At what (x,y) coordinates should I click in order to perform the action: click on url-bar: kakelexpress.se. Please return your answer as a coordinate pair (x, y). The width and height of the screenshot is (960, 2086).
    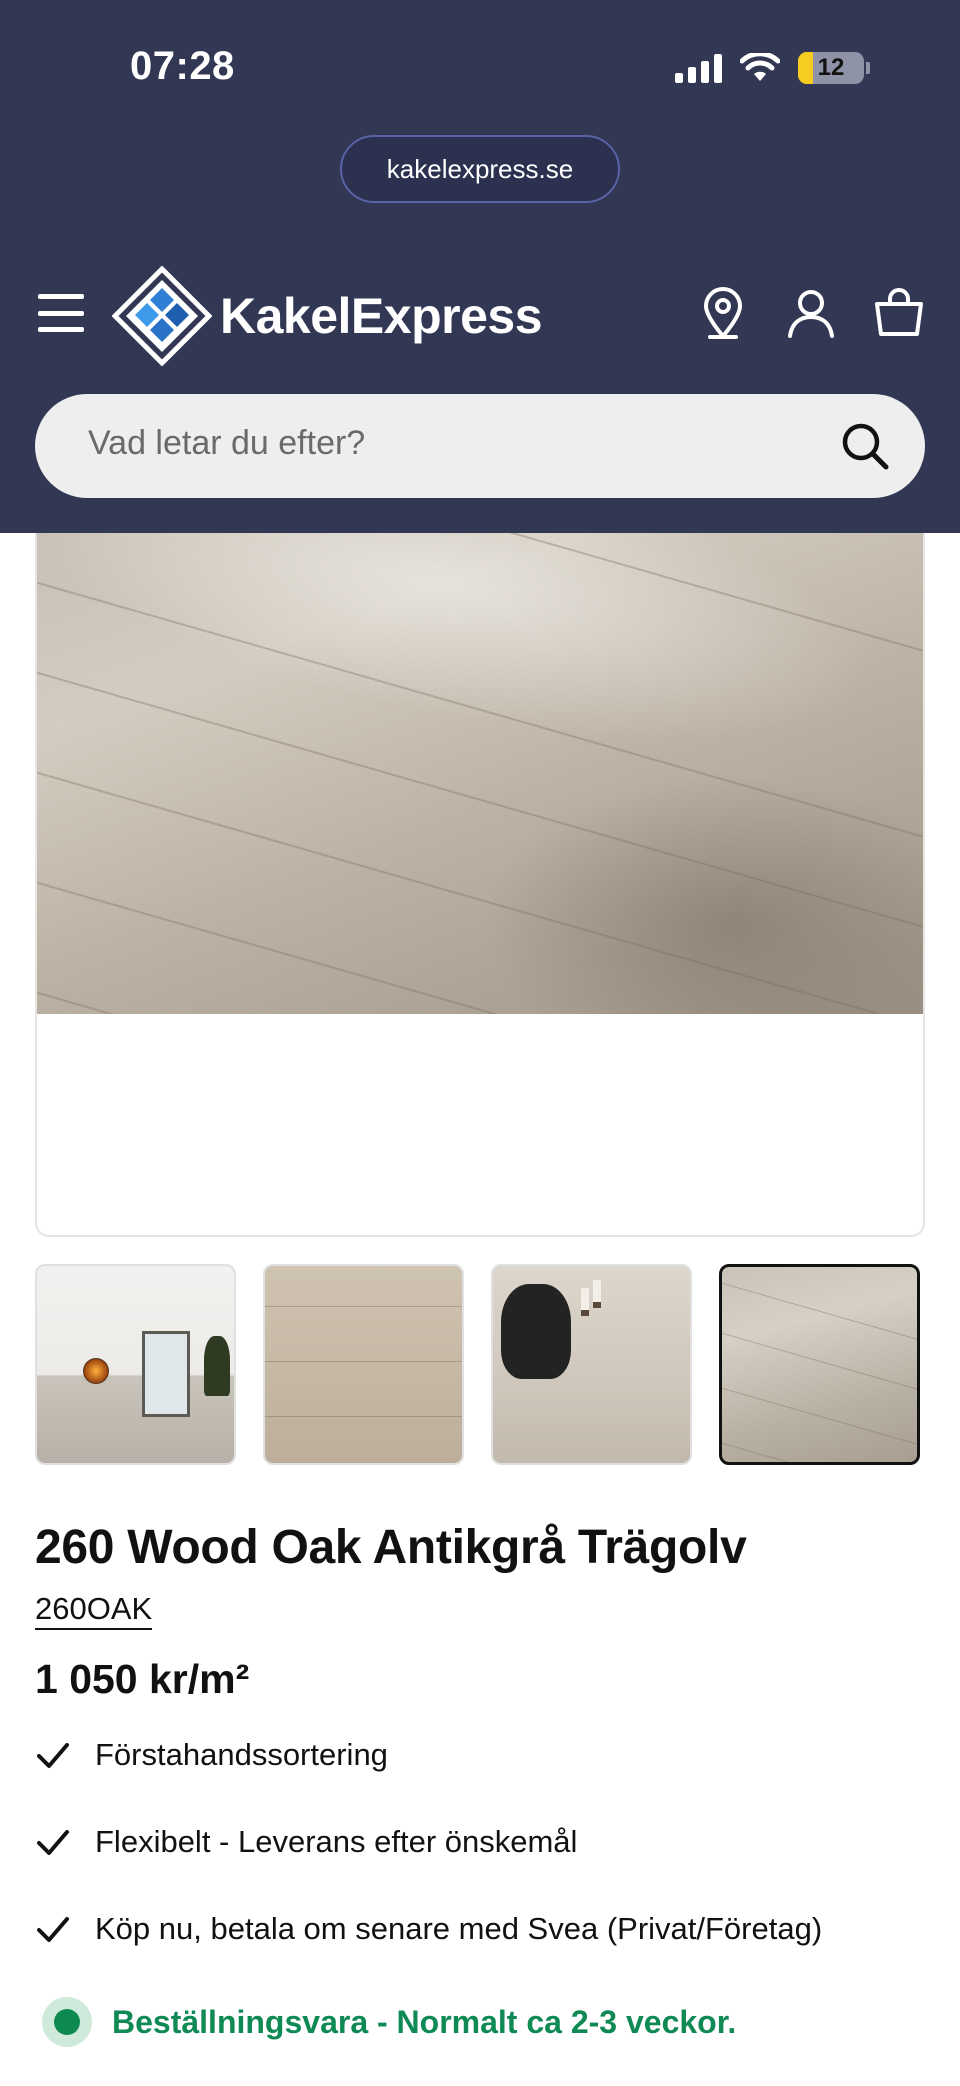
    Looking at the image, I should click on (480, 169).